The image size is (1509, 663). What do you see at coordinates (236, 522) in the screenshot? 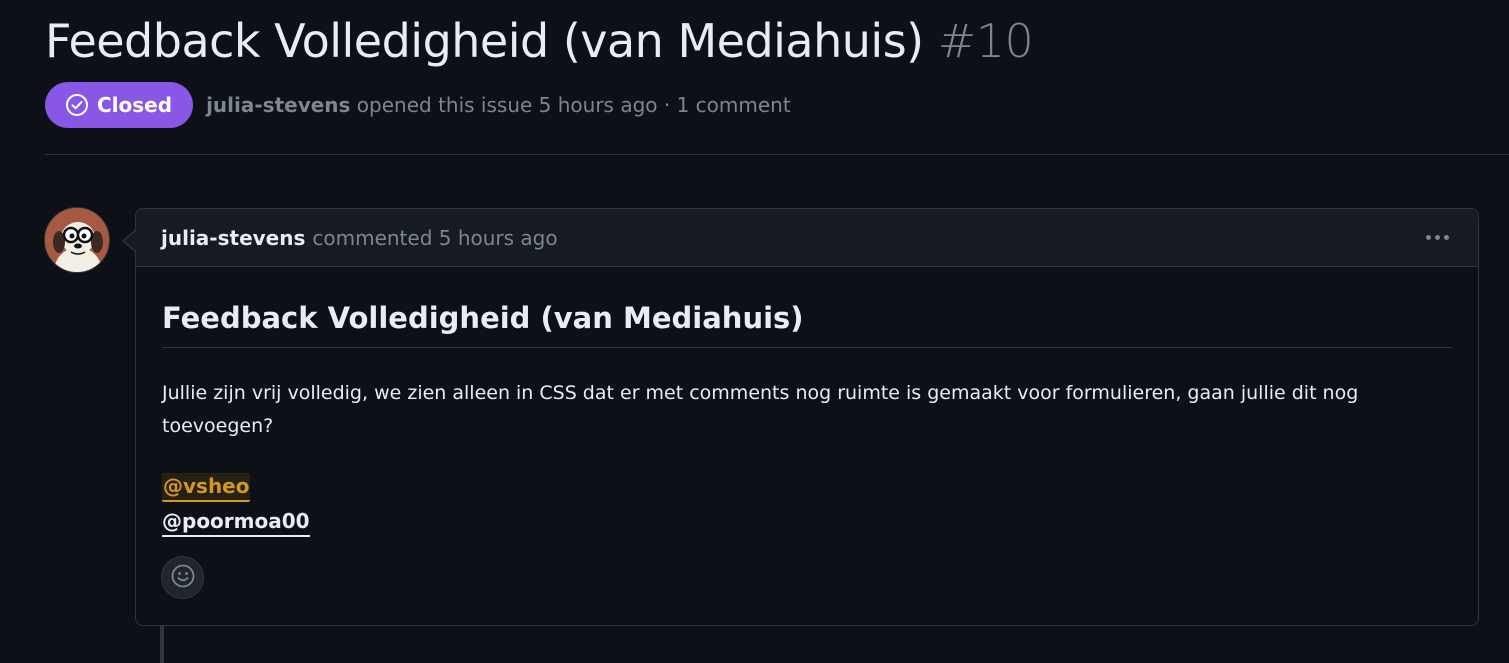
I see `mention-link-poormoa00: @poormoa00` at bounding box center [236, 522].